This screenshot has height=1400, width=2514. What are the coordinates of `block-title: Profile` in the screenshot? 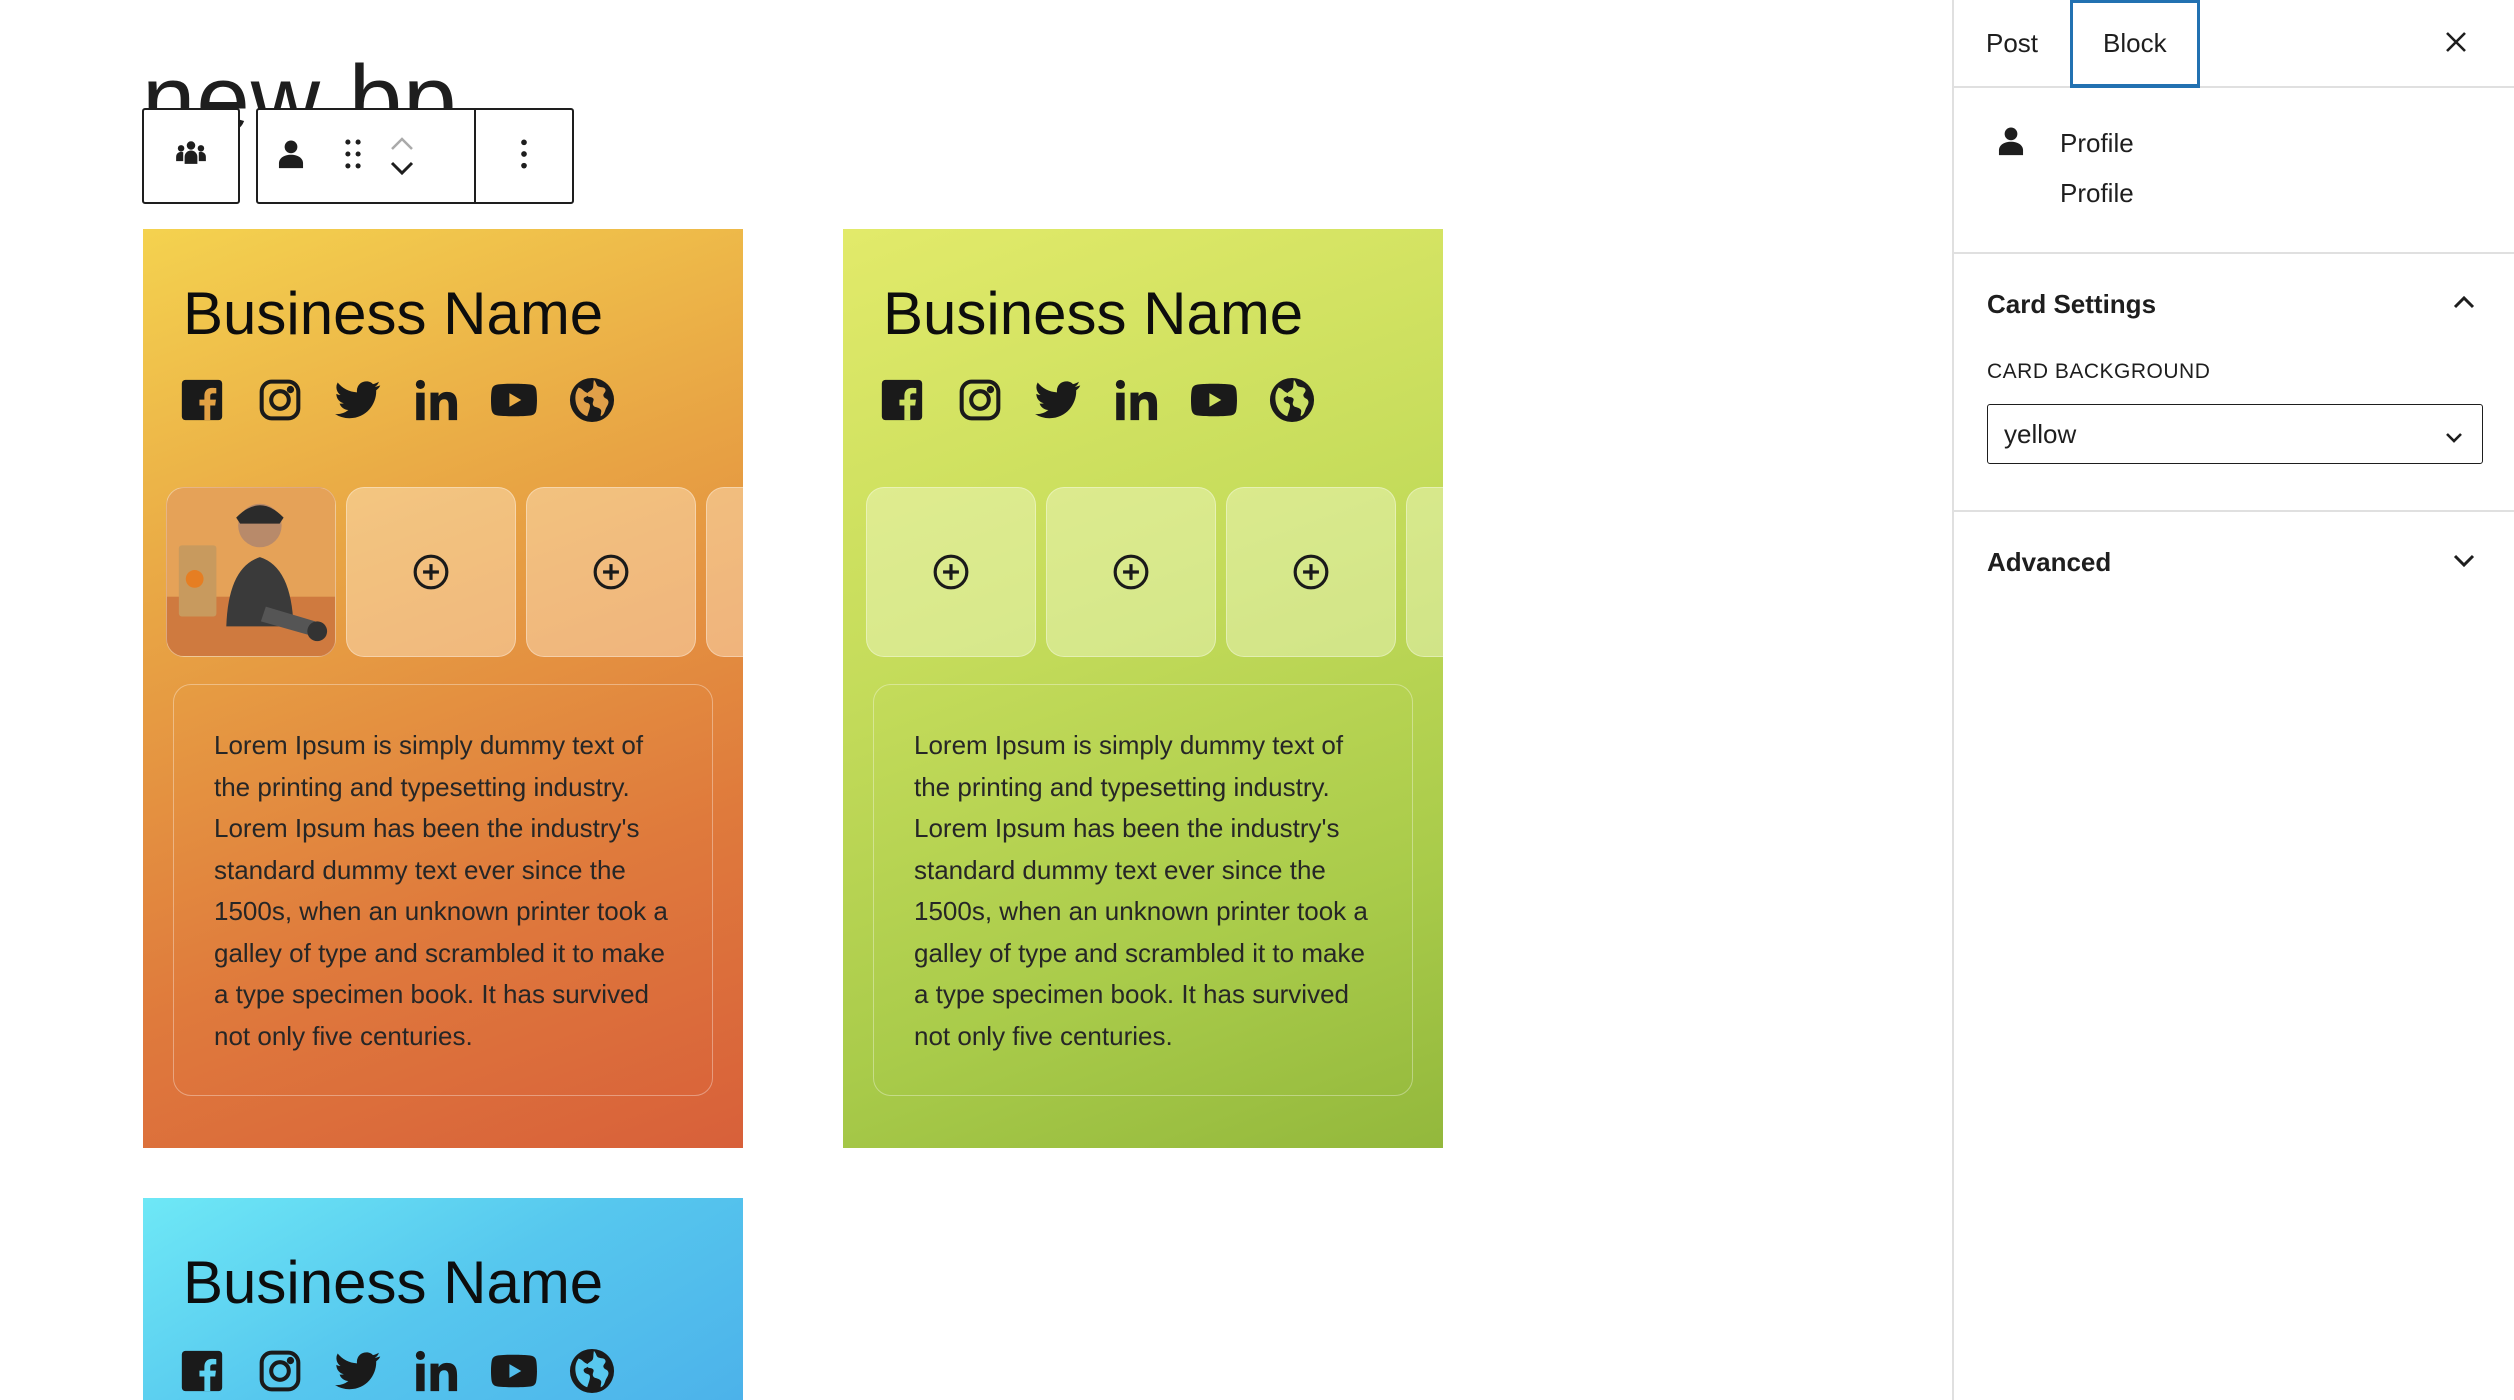 It's located at (2097, 143).